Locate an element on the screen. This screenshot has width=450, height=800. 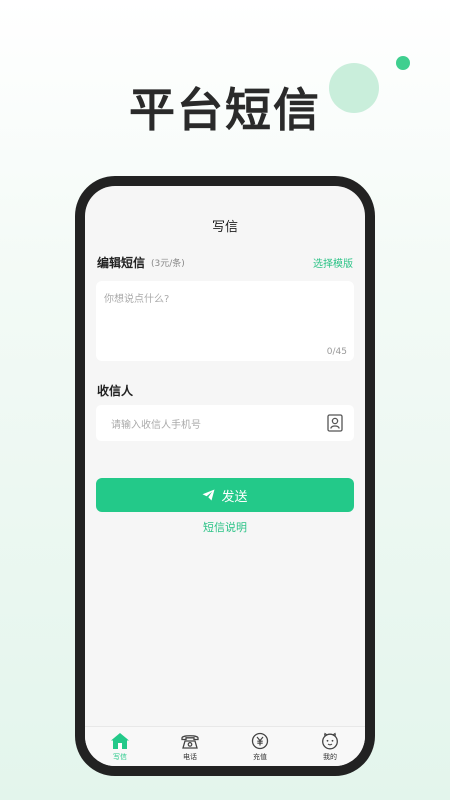
choose-template-link: 选择模版 is located at coordinates (333, 262).